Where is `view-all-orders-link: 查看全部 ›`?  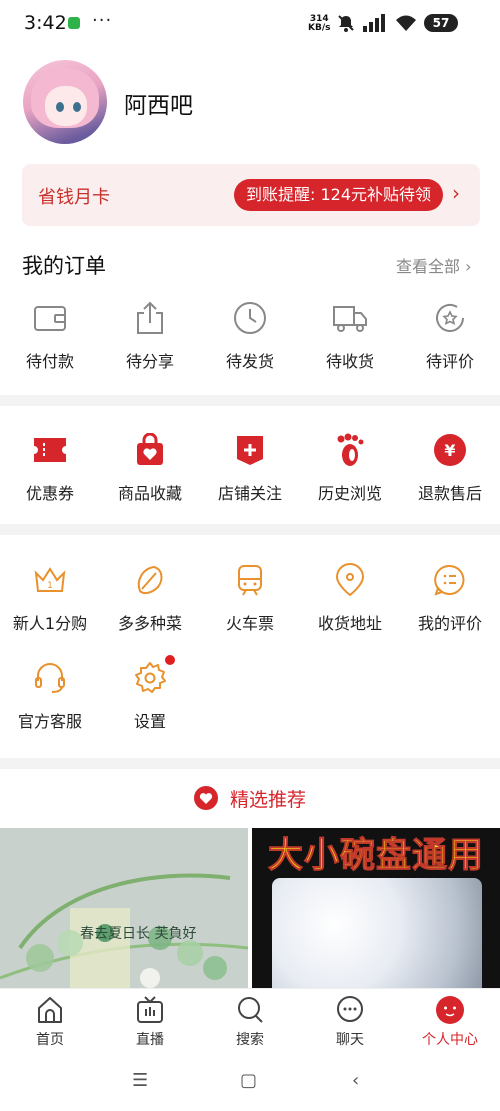
view-all-orders-link: 查看全部 › is located at coordinates (434, 265).